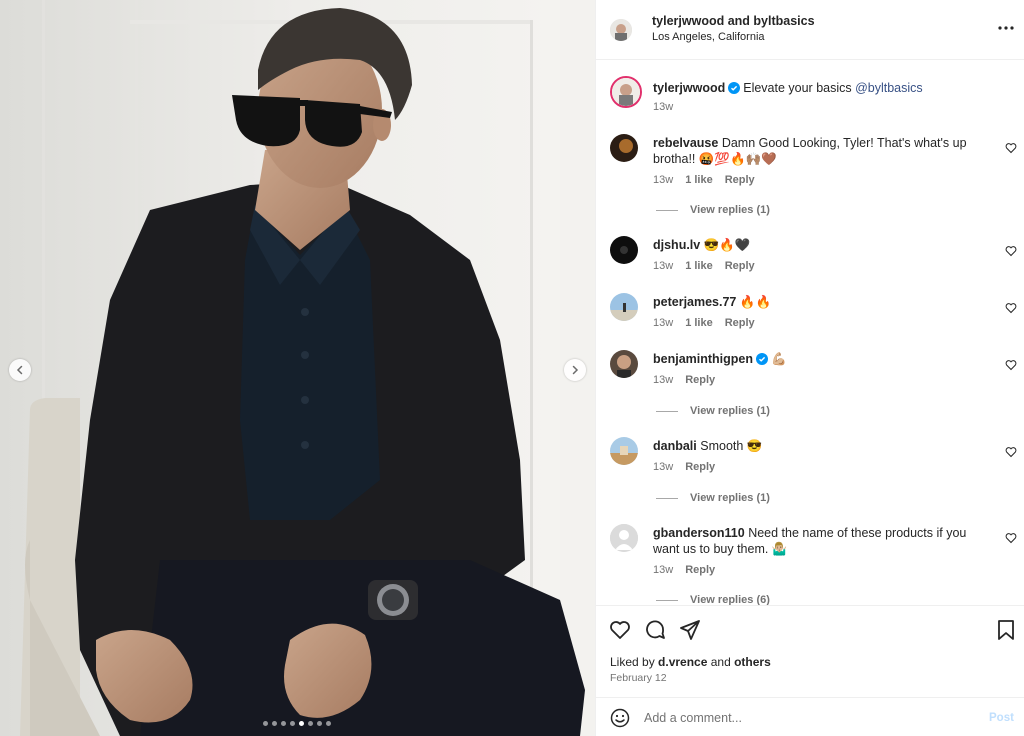 This screenshot has width=1024, height=736. What do you see at coordinates (799, 88) in the screenshot?
I see `caption-body: Elevate your basics` at bounding box center [799, 88].